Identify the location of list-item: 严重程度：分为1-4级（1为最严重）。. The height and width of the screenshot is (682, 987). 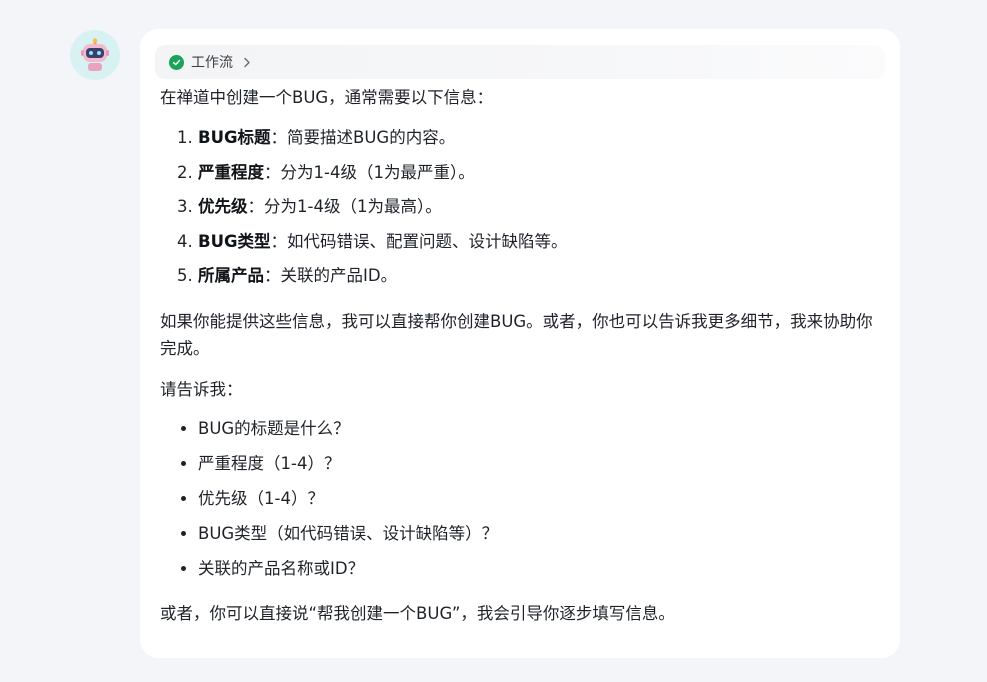
(539, 173).